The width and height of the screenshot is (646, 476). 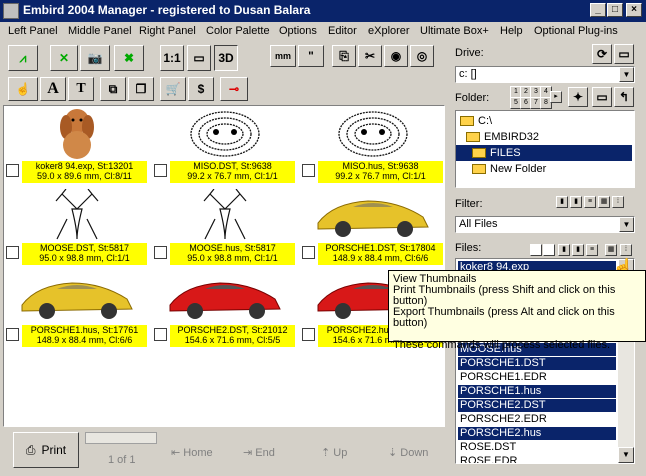 What do you see at coordinates (422, 56) in the screenshot?
I see `eye-plus-icon: ◎` at bounding box center [422, 56].